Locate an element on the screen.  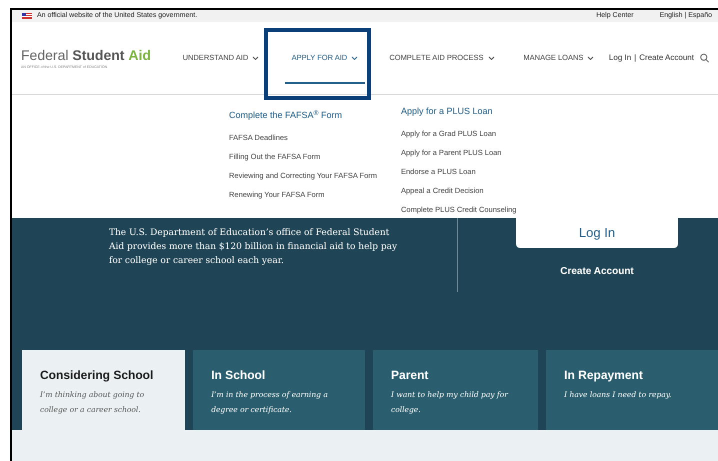
account-link: Log In is located at coordinates (620, 58).